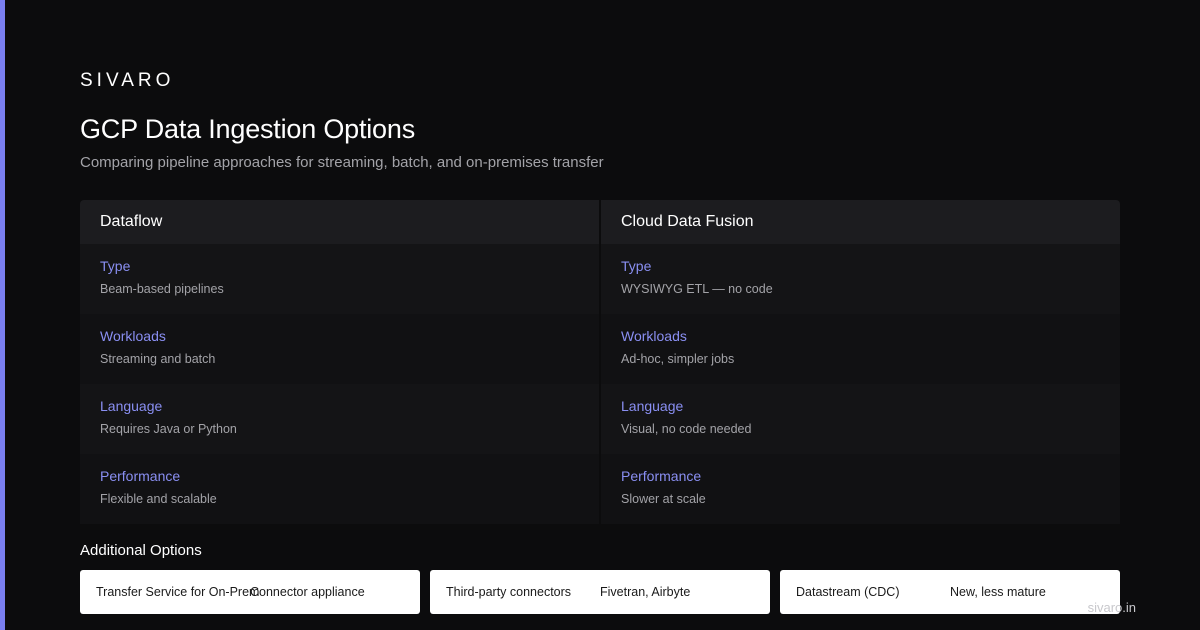 This screenshot has width=1200, height=630. I want to click on option-card: Third-party connectors Fivetran, Airbyte, so click(600, 592).